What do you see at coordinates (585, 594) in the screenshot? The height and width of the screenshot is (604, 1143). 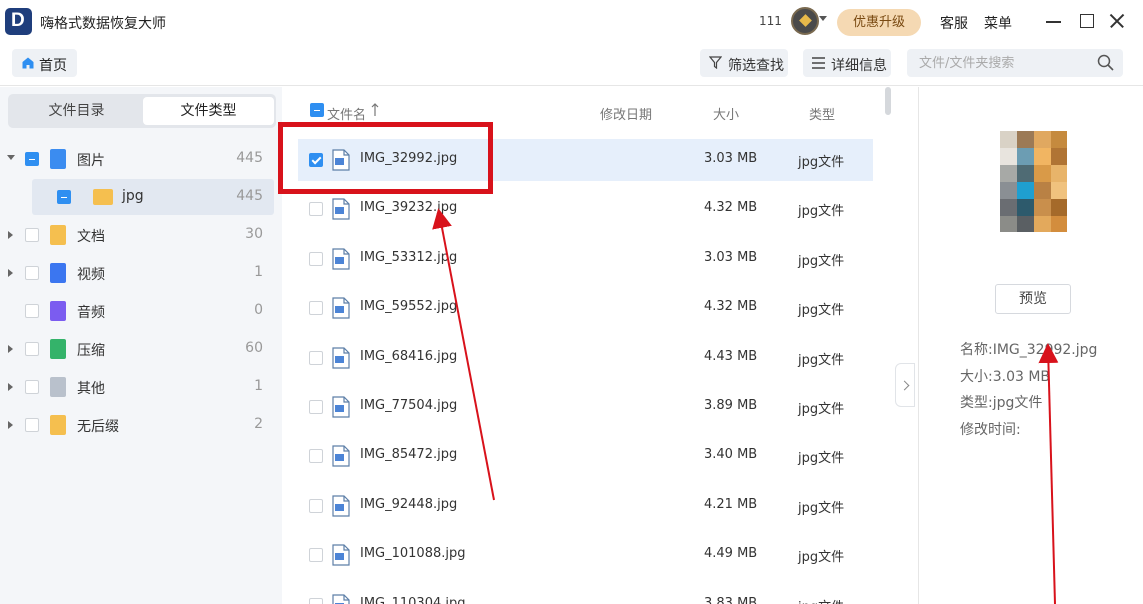 I see `table-row: IMG_110304.jpg 3.83 MB jpg文件` at bounding box center [585, 594].